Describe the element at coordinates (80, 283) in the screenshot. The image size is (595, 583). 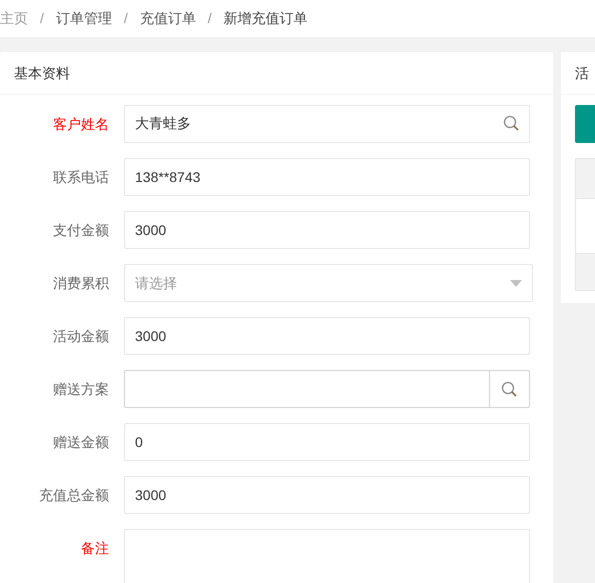
I see `field-label: 消费累积` at that location.